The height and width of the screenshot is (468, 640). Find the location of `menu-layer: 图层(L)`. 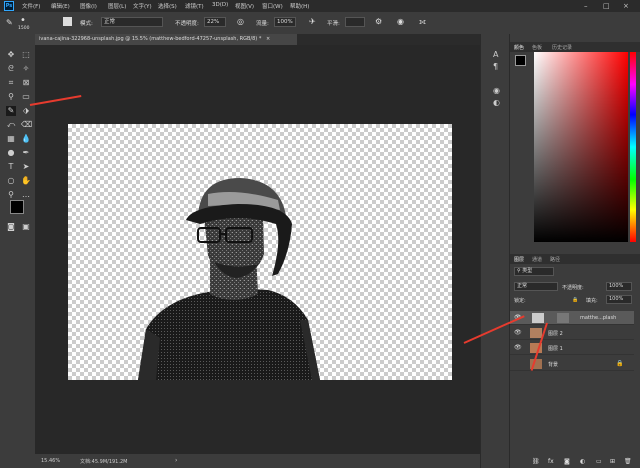

menu-layer: 图层(L) is located at coordinates (117, 6).